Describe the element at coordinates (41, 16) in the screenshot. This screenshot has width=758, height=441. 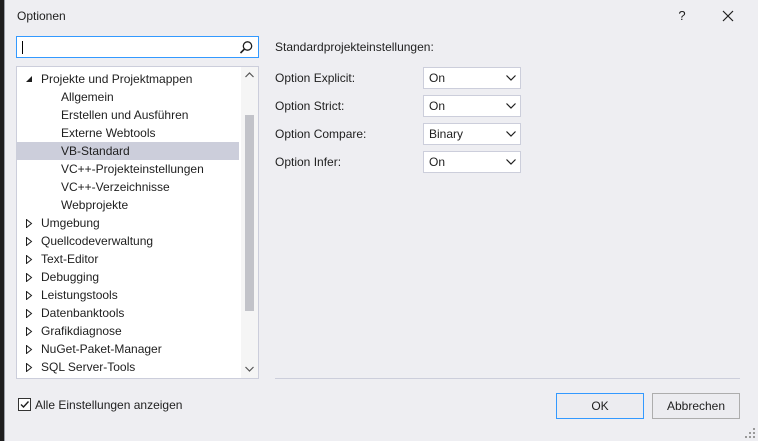
I see `dialog-title: Optionen` at that location.